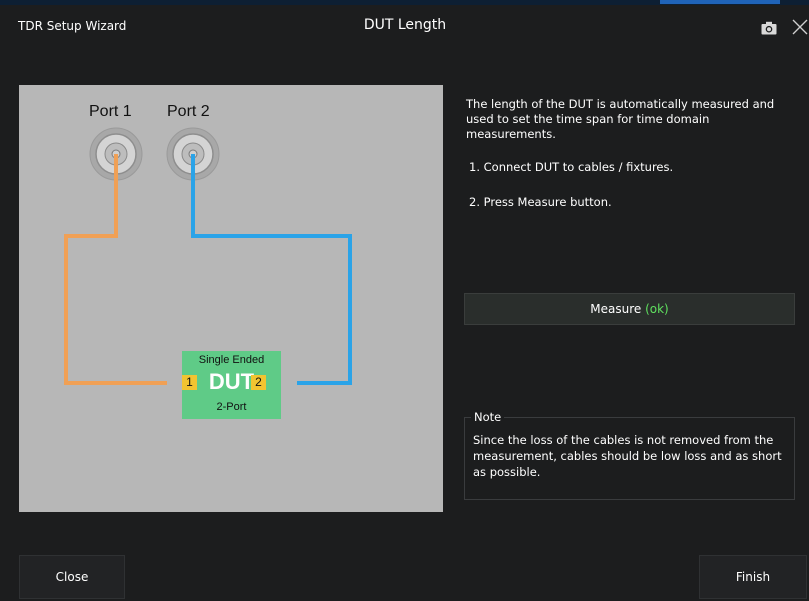 The image size is (809, 601). I want to click on titlebar: TDR Setup Wizard DUT Length, so click(404, 27).